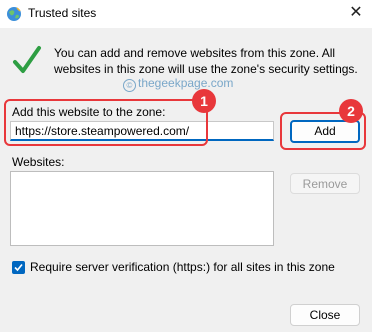  I want to click on close-button: Close, so click(325, 315).